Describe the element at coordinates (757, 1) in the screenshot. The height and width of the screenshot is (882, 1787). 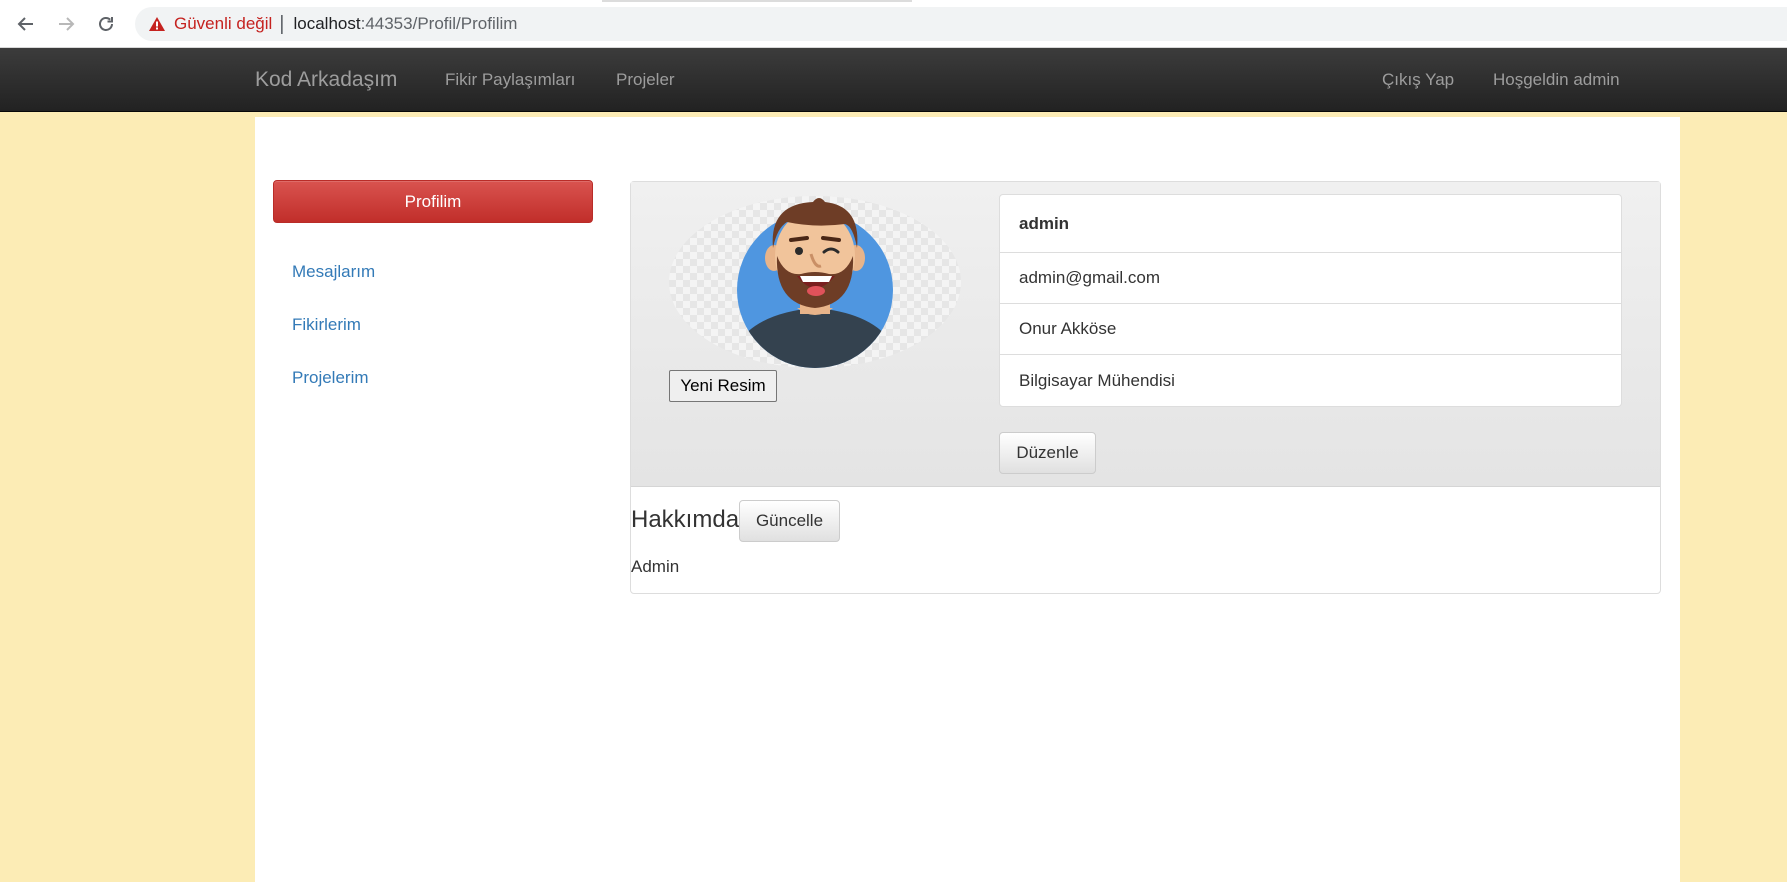
I see `tabstrip-edge` at that location.